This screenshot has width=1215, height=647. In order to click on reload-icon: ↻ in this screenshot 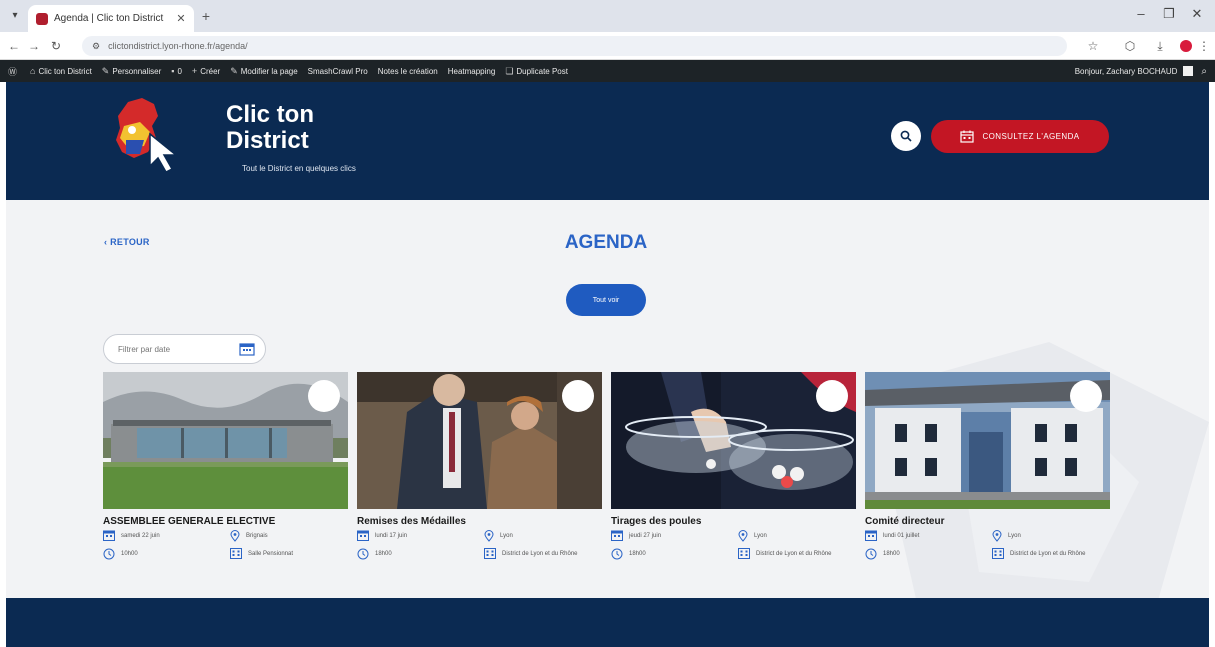, I will do `click(56, 46)`.